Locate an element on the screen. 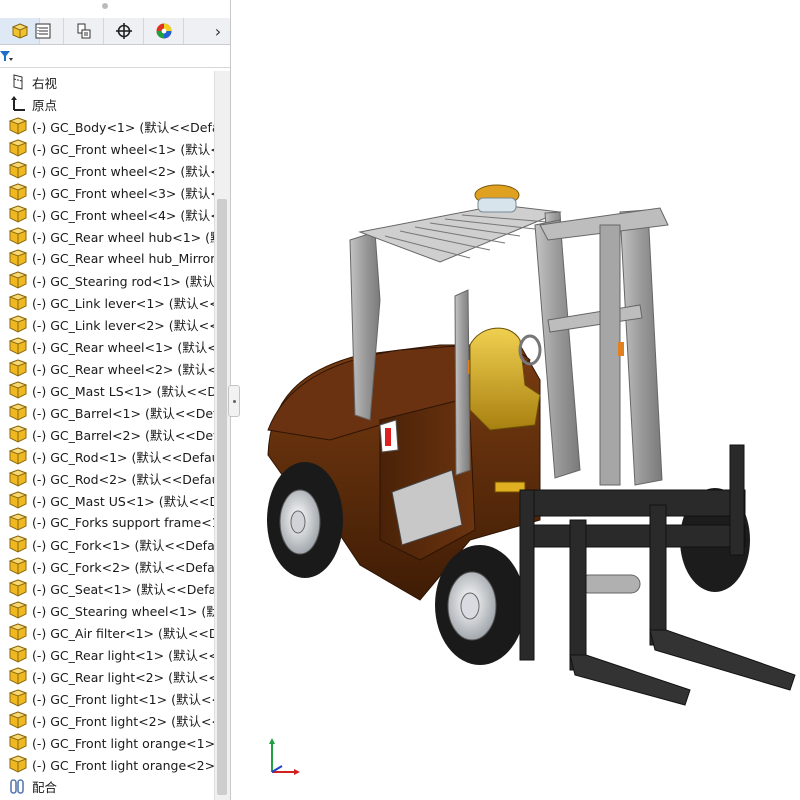 This screenshot has width=800, height=800. tree-item: (-) GC_Front wheel<1> (默认<<De is located at coordinates (107, 148).